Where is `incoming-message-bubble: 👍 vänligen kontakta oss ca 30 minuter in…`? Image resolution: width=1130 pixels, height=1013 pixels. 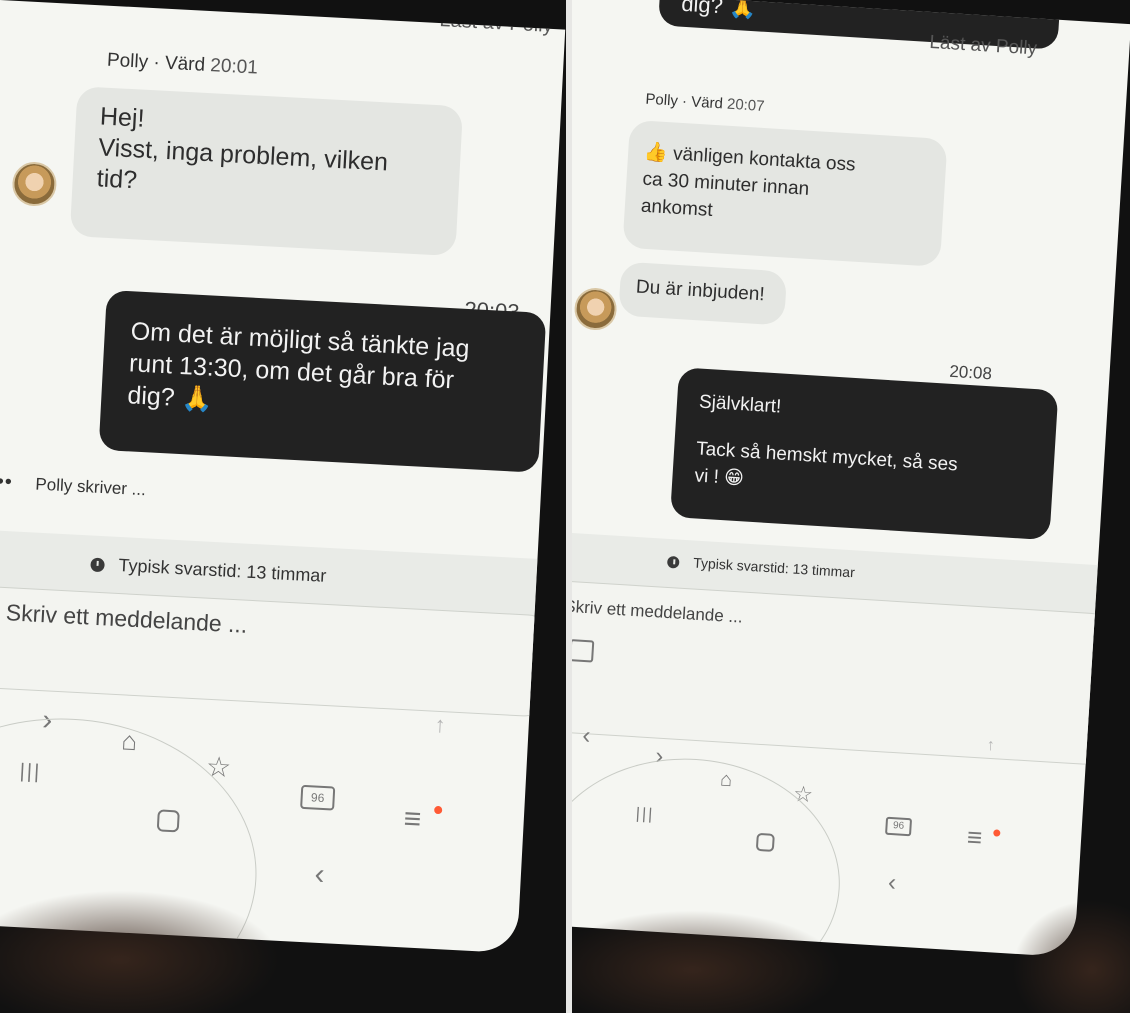 incoming-message-bubble: 👍 vänligen kontakta oss ca 30 minuter in… is located at coordinates (785, 193).